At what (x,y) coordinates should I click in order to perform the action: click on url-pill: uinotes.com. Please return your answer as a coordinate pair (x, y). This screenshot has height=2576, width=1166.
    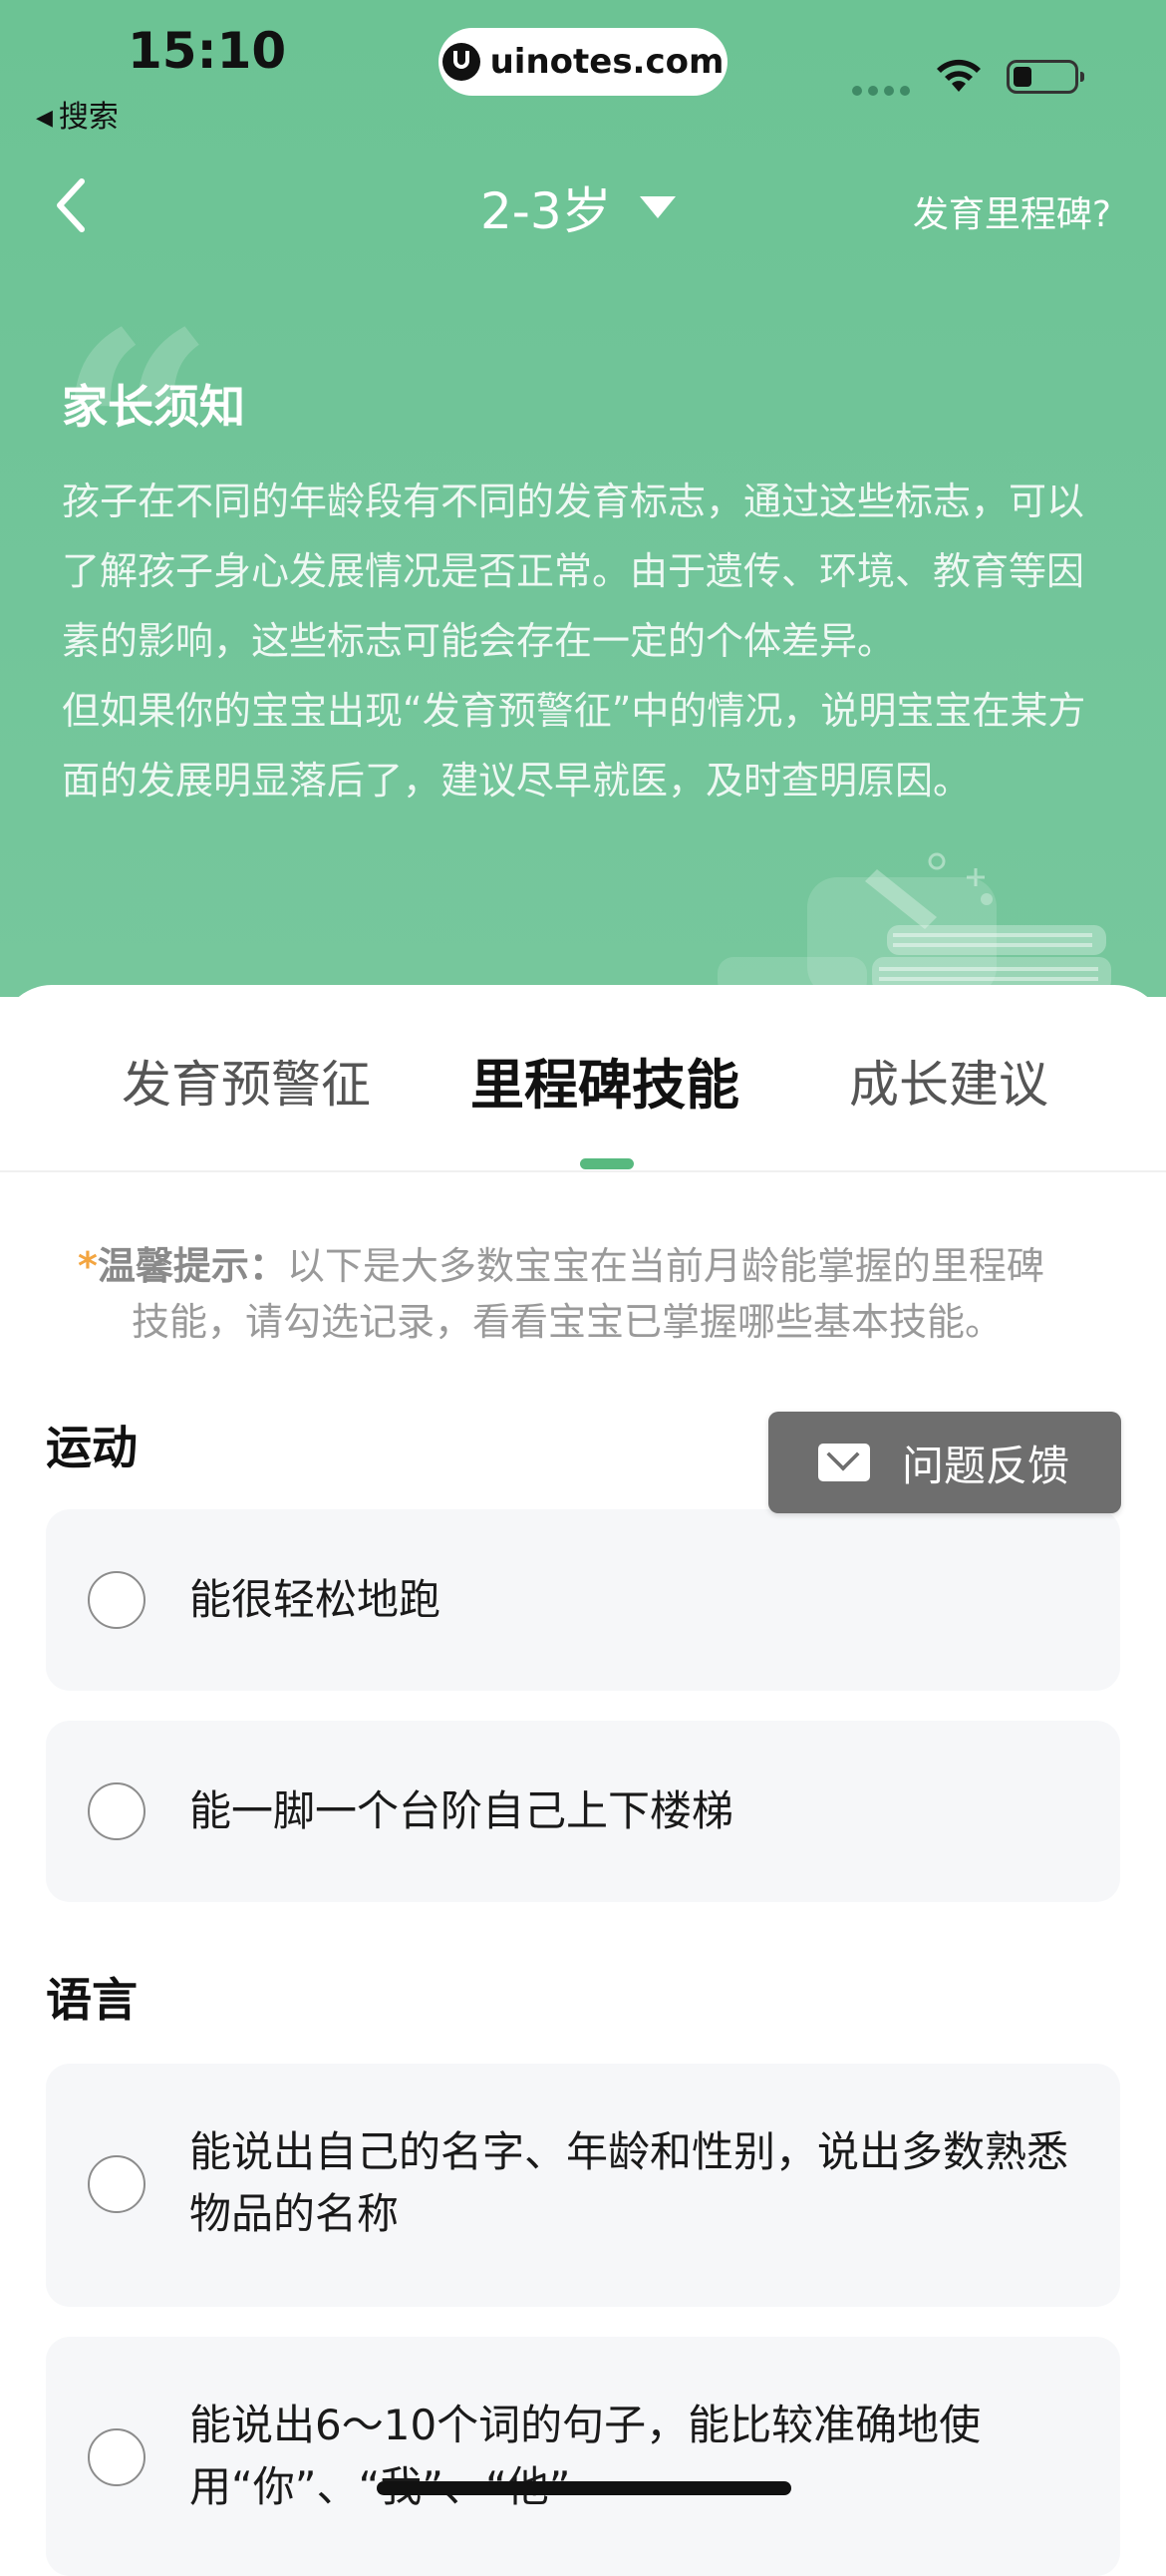
    Looking at the image, I should click on (583, 62).